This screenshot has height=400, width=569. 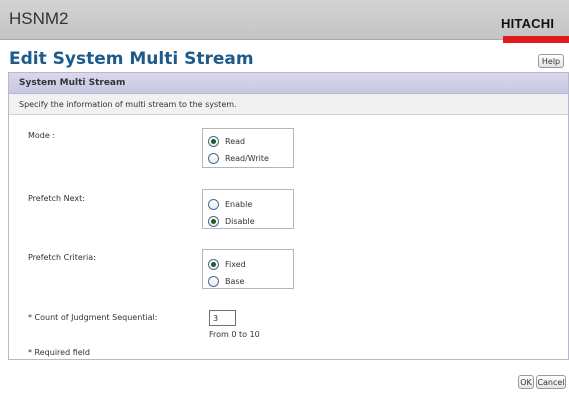 I want to click on prefetch-next-option-enable-label: Enable, so click(x=239, y=204).